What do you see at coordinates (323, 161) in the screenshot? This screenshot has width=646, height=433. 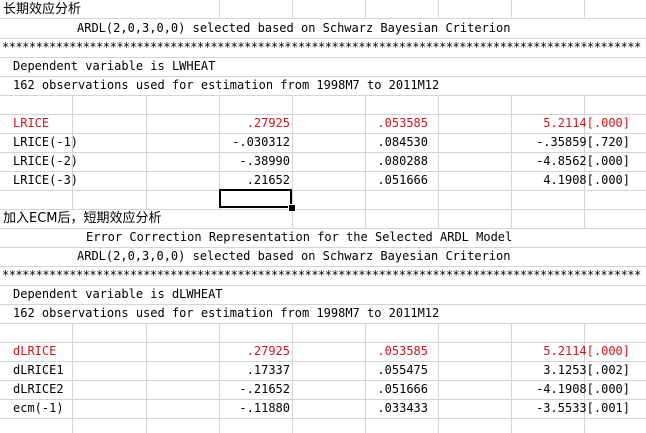 I see `table-row: LRICE(-2) -.38990 .080288 -4.8562[.000]` at bounding box center [323, 161].